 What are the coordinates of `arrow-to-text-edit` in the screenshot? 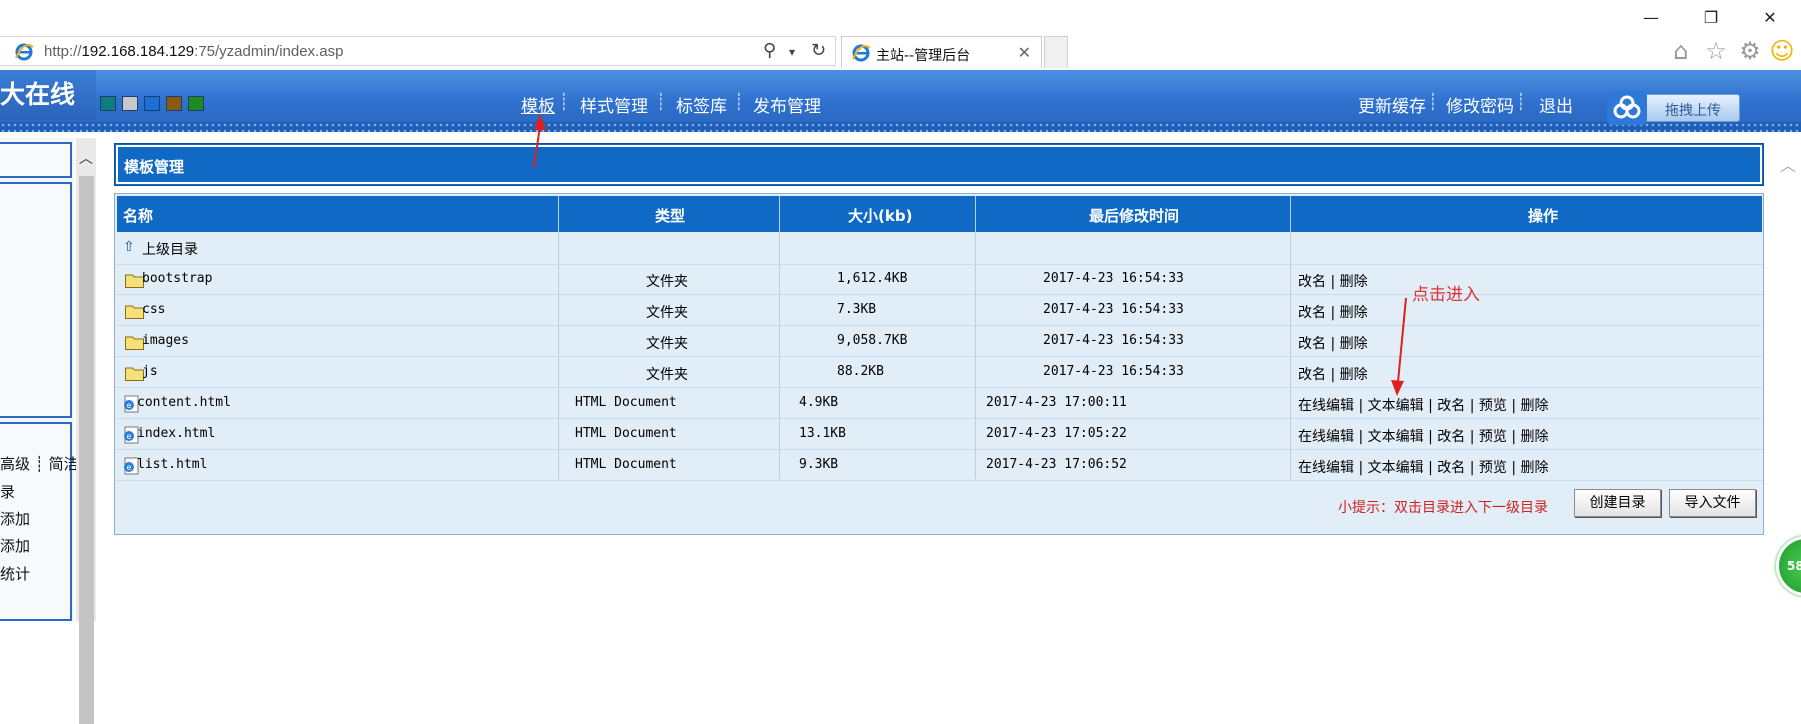 It's located at (1399, 346).